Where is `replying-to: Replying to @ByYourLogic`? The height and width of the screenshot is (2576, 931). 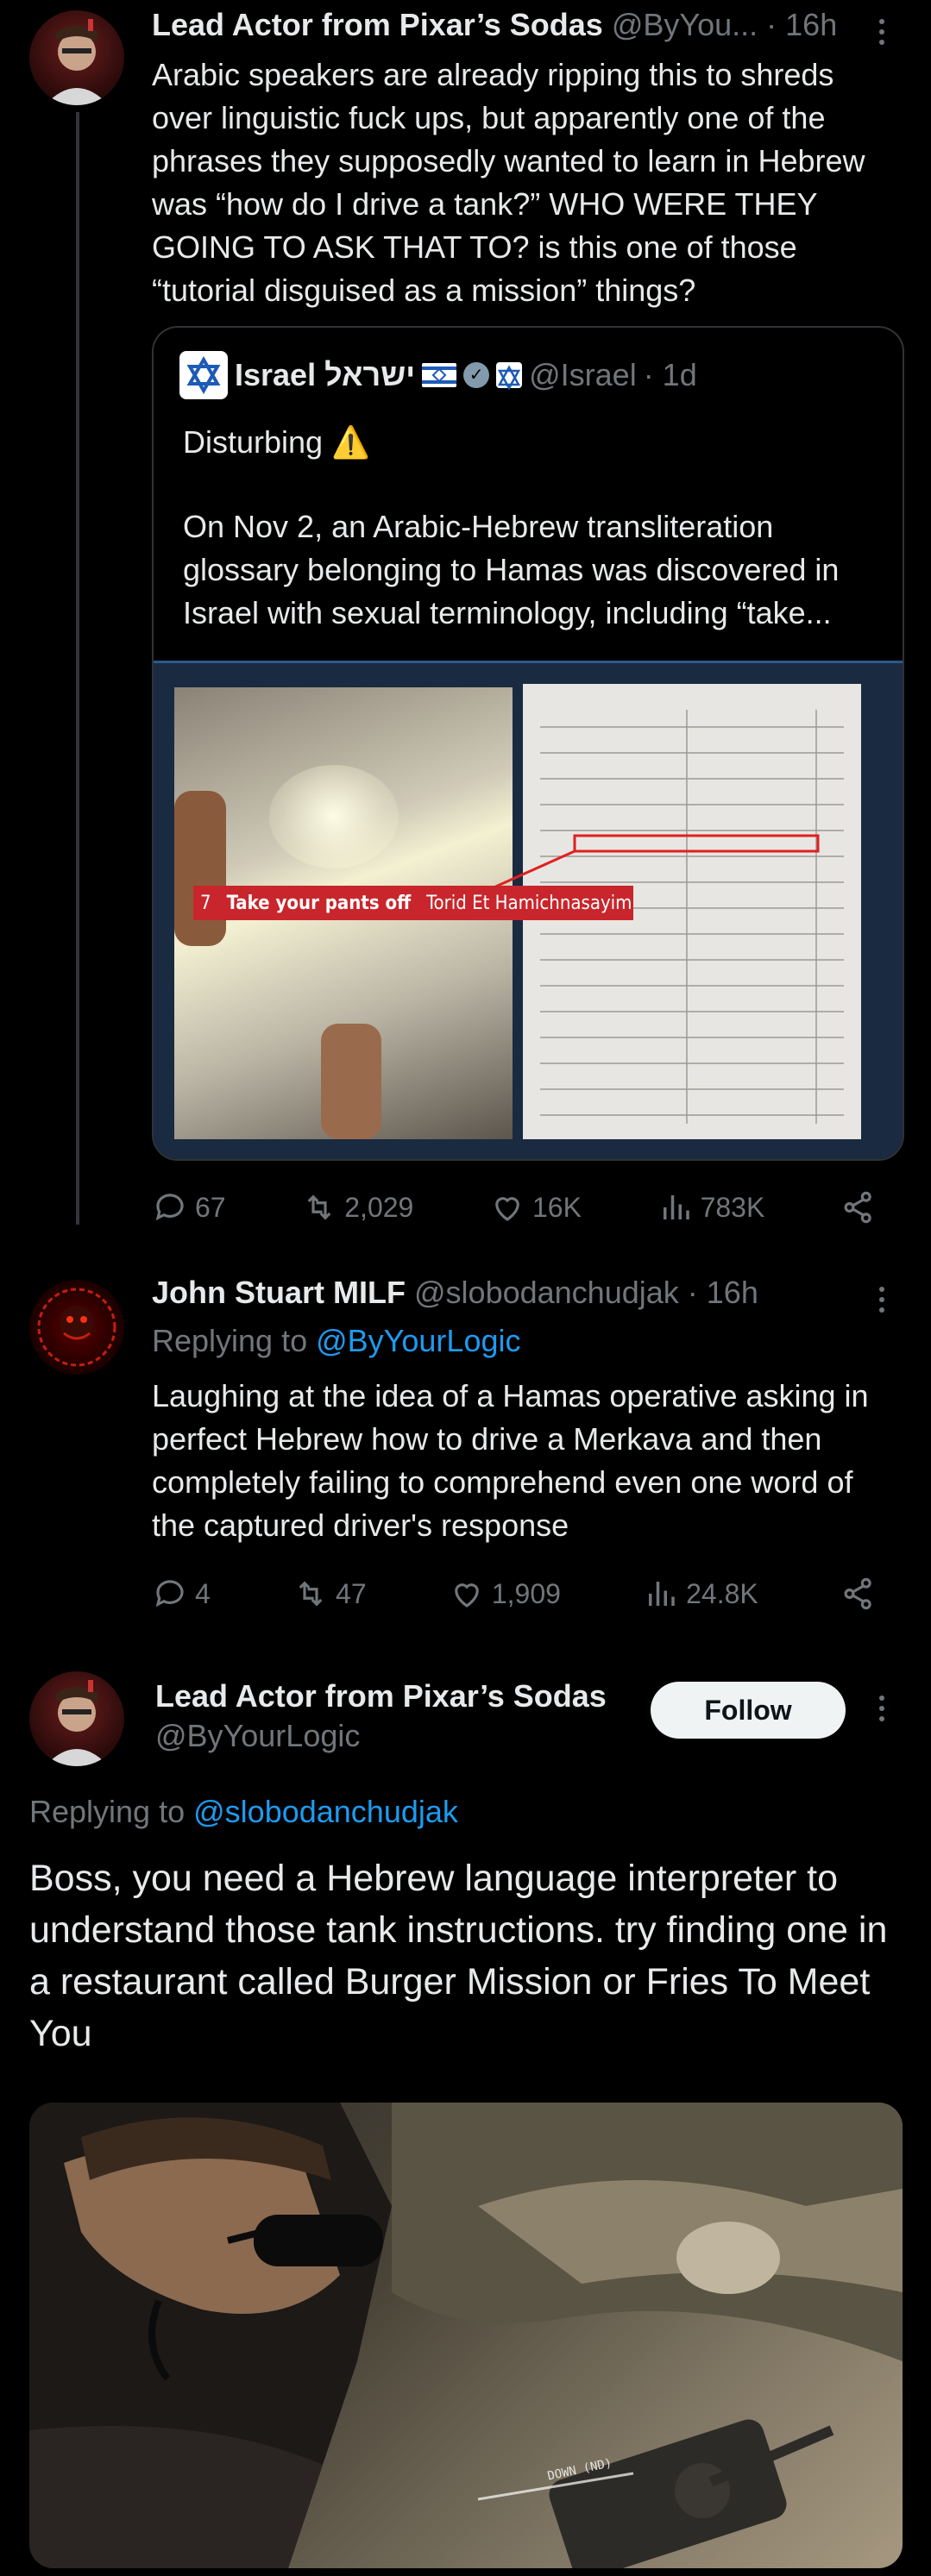
replying-to: Replying to @ByYourLogic is located at coordinates (336, 1341).